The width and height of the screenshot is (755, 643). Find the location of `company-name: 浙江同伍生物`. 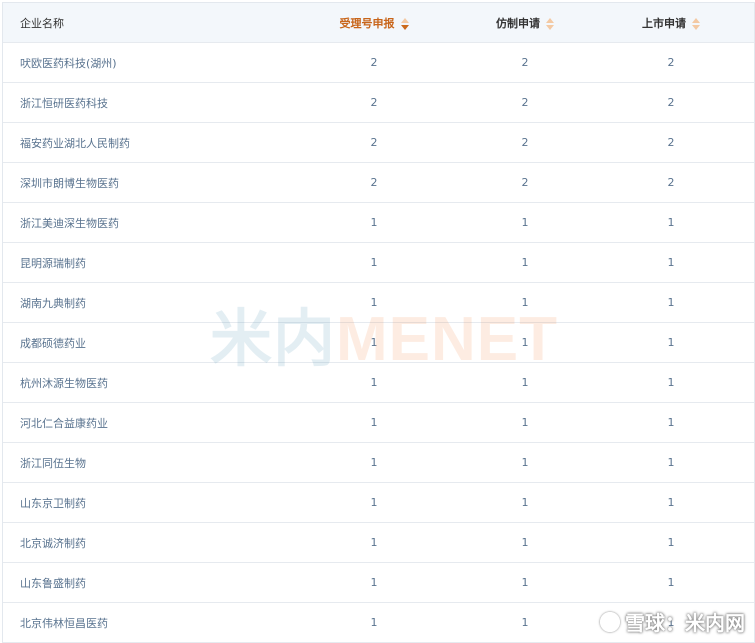

company-name: 浙江同伍生物 is located at coordinates (153, 463).